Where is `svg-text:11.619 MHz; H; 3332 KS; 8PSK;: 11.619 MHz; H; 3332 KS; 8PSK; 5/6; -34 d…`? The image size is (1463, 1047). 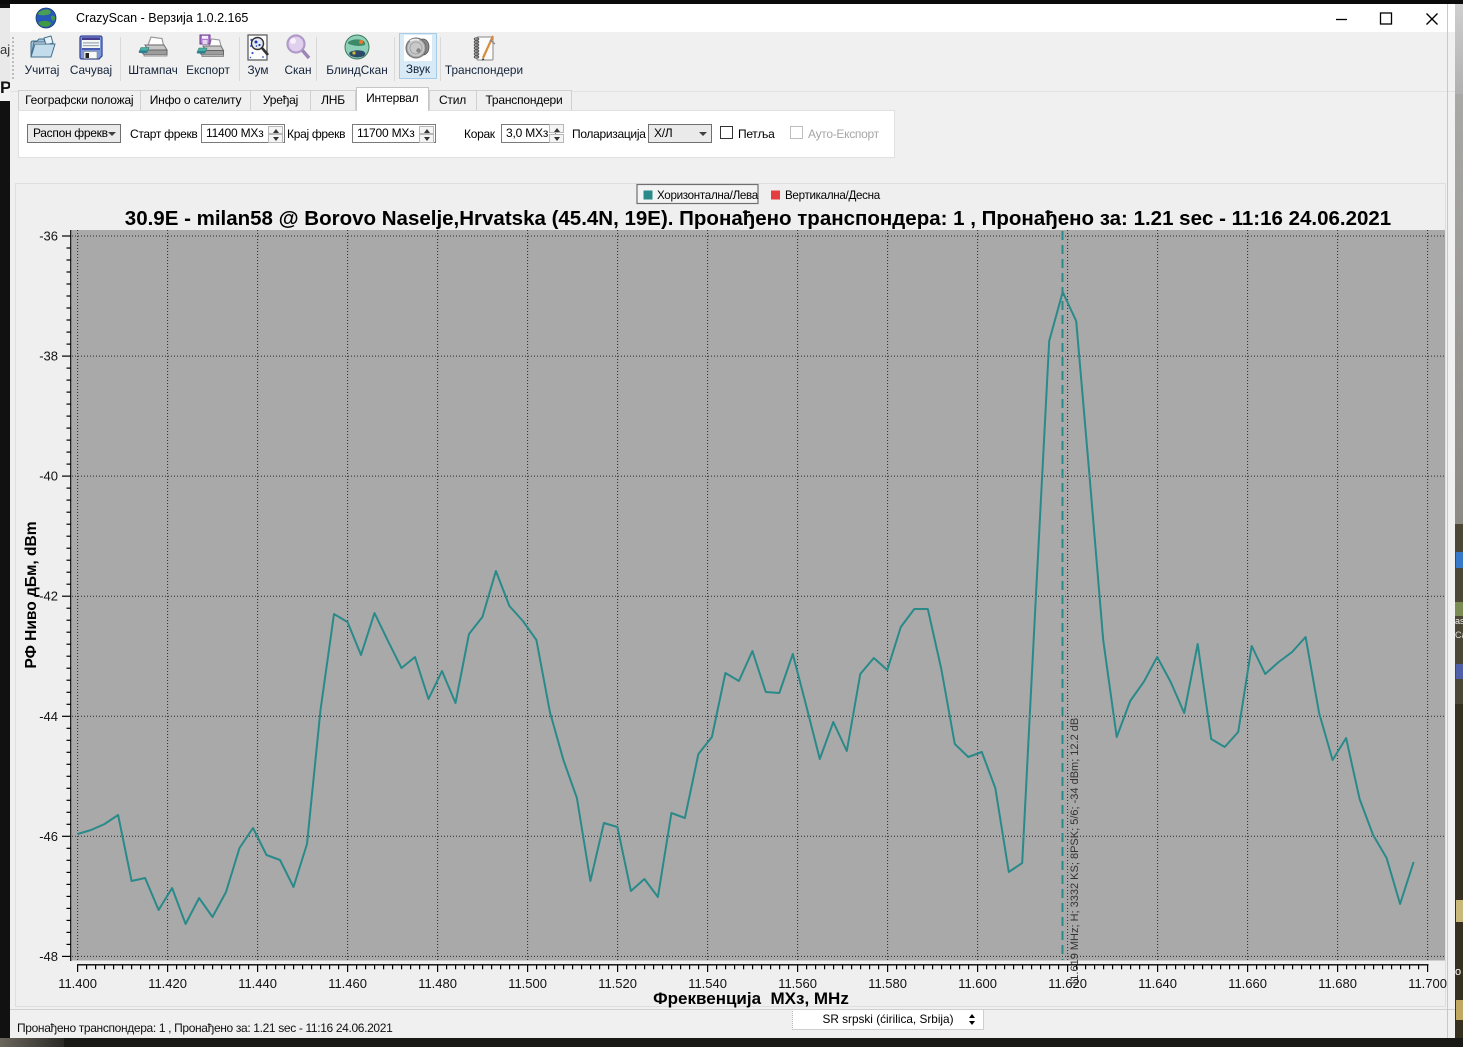 svg-text:11.619 MHz; H; 3332 KS; 8PSK;: 11.619 MHz; H; 3332 KS; 8PSK; 5/6; -34 d… is located at coordinates (1075, 852).